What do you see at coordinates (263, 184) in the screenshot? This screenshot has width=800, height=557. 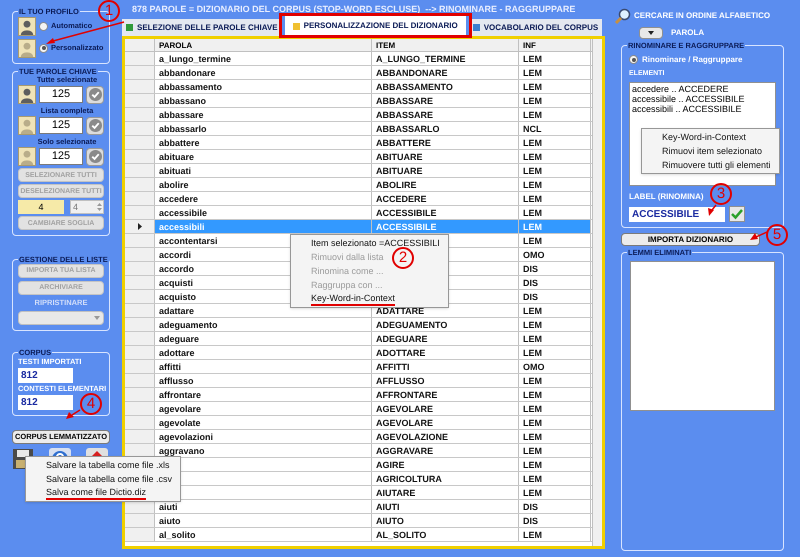 I see `table-cell: abolire` at bounding box center [263, 184].